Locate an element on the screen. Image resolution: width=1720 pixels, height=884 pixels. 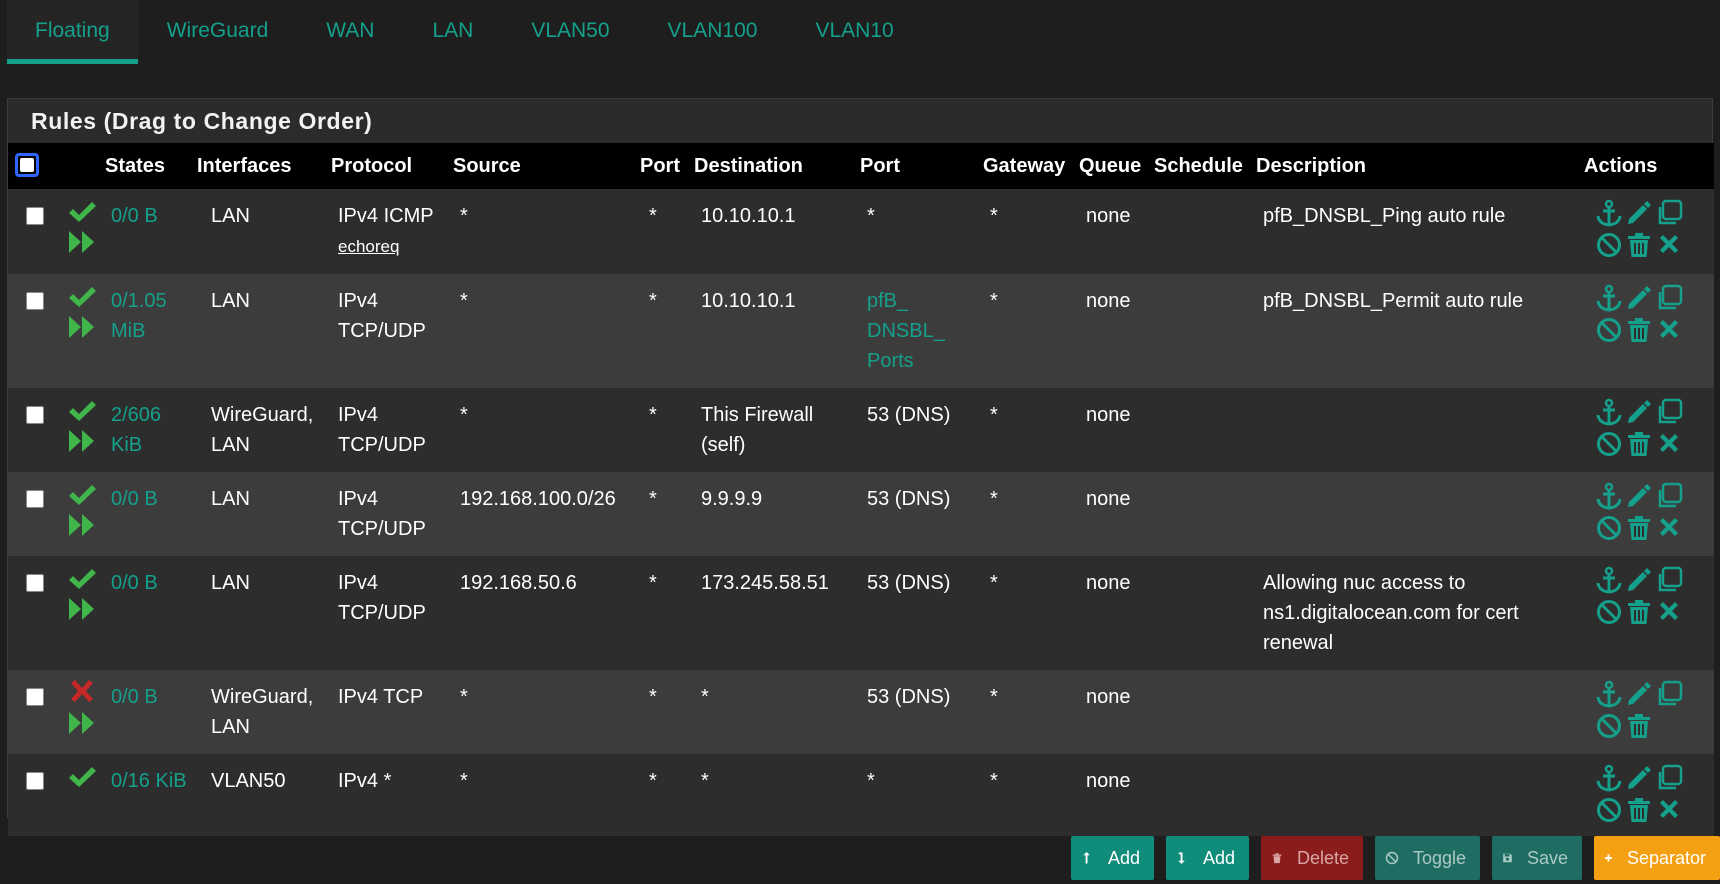
save-order-button: Save is located at coordinates (1537, 858).